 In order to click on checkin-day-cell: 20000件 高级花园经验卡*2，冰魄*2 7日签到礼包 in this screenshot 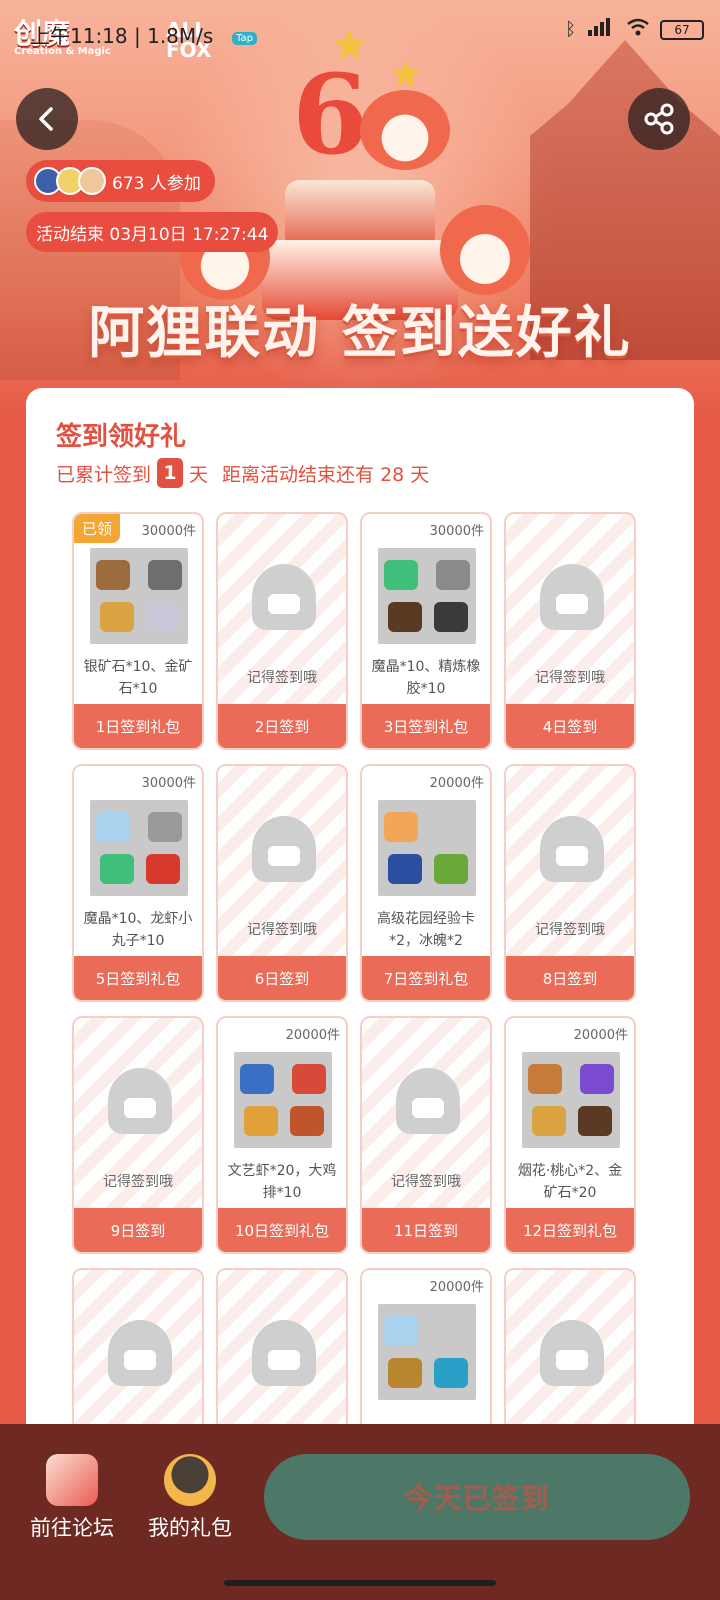, I will do `click(426, 883)`.